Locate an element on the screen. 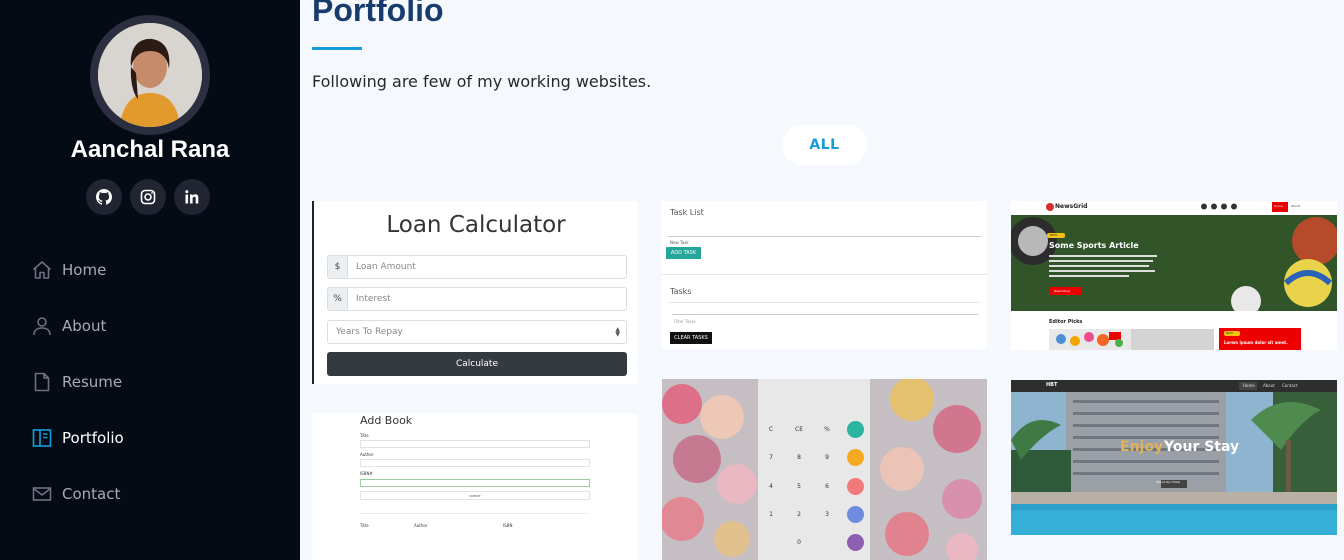  news-preview is located at coordinates (1174, 275).